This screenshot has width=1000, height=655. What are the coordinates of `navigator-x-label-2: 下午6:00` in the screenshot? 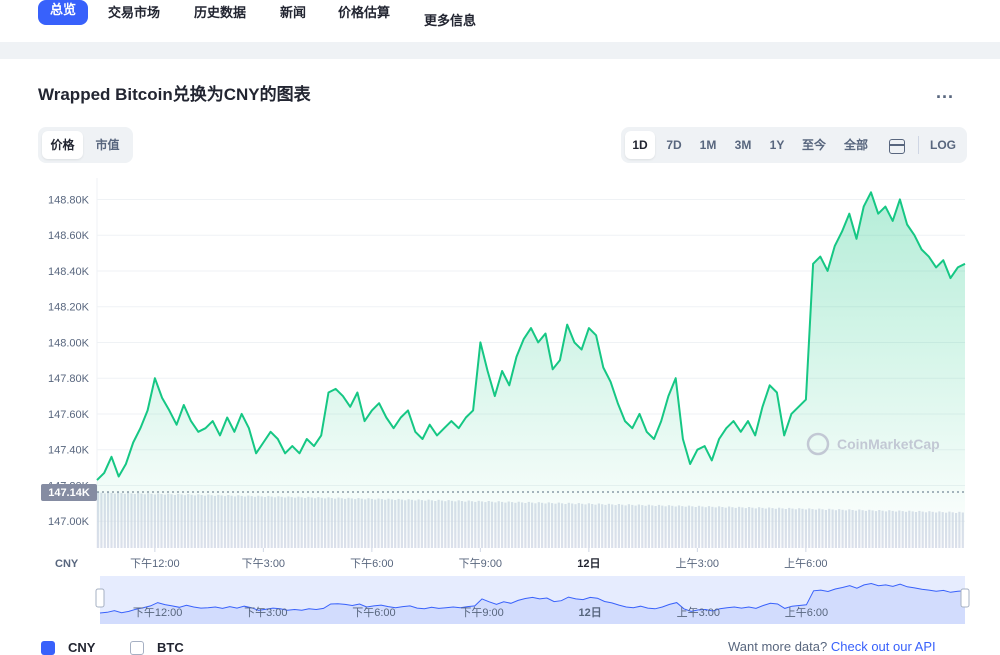 It's located at (373, 612).